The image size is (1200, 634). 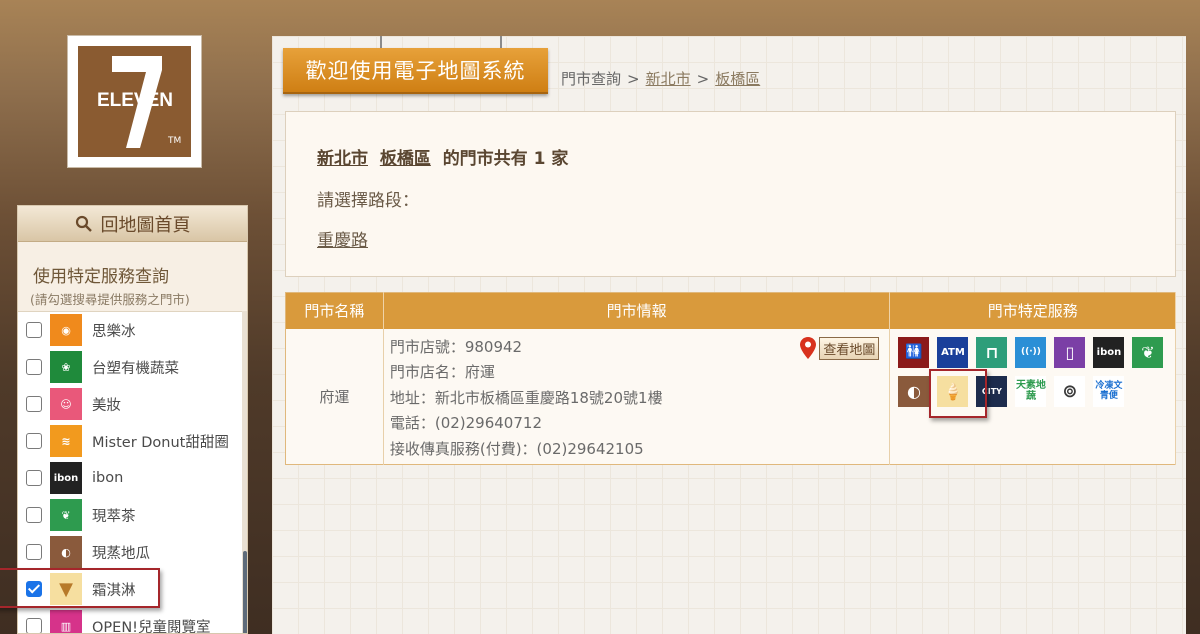 What do you see at coordinates (34, 625) in the screenshot?
I see `kids-reading-room-checkbox` at bounding box center [34, 625].